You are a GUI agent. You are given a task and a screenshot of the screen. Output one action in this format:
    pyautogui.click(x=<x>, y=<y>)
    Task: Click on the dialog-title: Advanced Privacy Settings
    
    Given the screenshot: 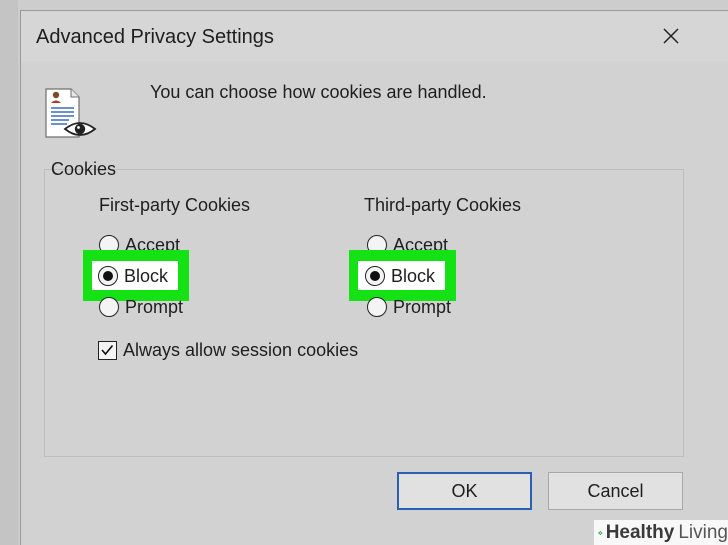 What is the action you would take?
    pyautogui.click(x=155, y=37)
    